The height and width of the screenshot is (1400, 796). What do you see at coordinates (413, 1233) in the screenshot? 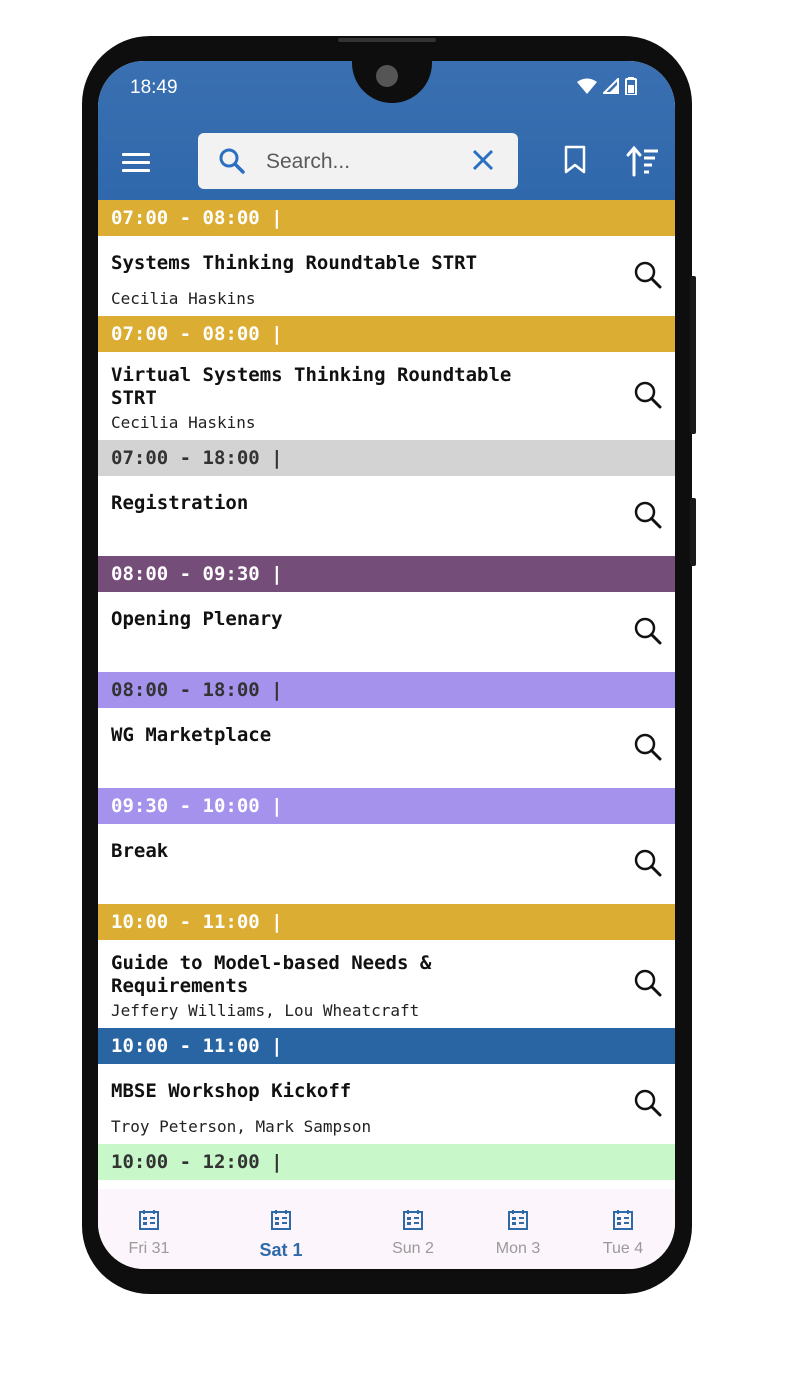
I see `tab-sun-2: Sun 2` at bounding box center [413, 1233].